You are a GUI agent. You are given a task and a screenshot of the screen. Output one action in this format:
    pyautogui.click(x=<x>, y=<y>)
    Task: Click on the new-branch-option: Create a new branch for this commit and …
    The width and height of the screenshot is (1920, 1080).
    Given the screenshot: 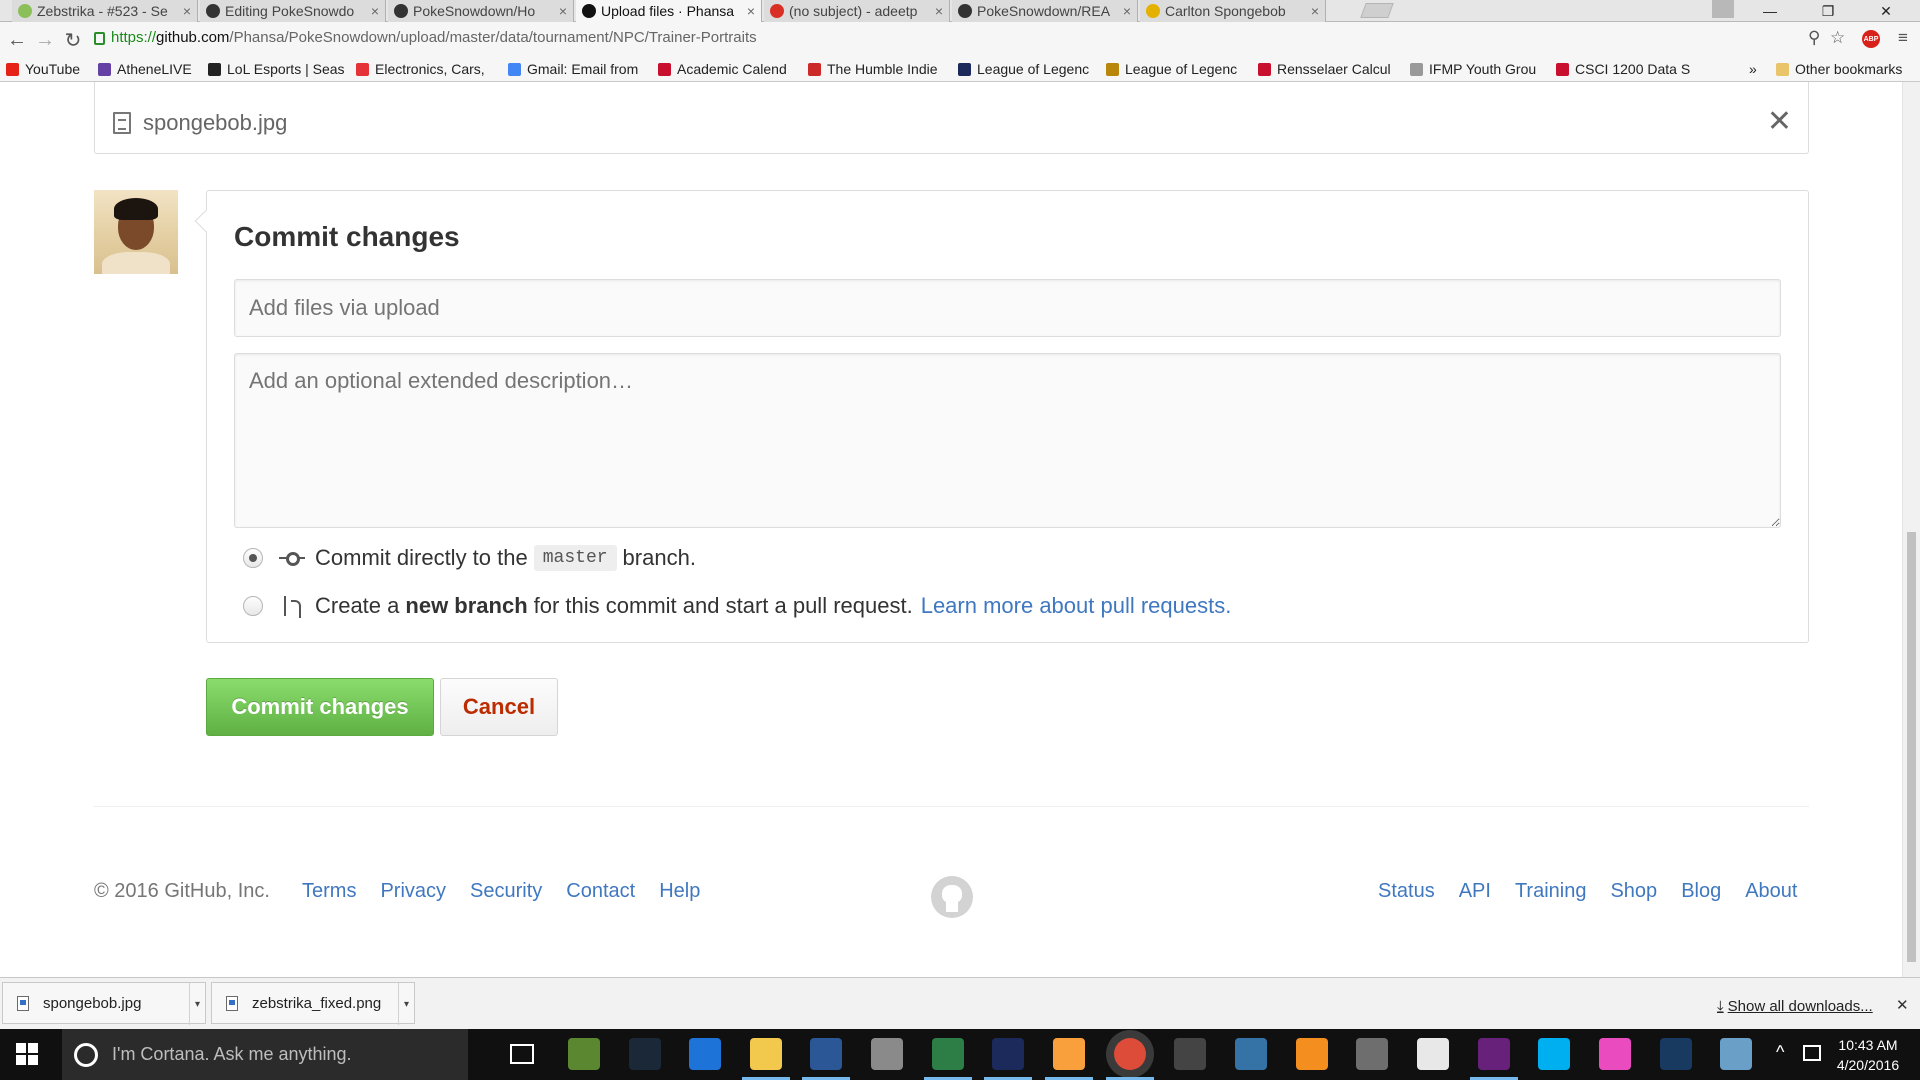 What is the action you would take?
    pyautogui.click(x=737, y=606)
    